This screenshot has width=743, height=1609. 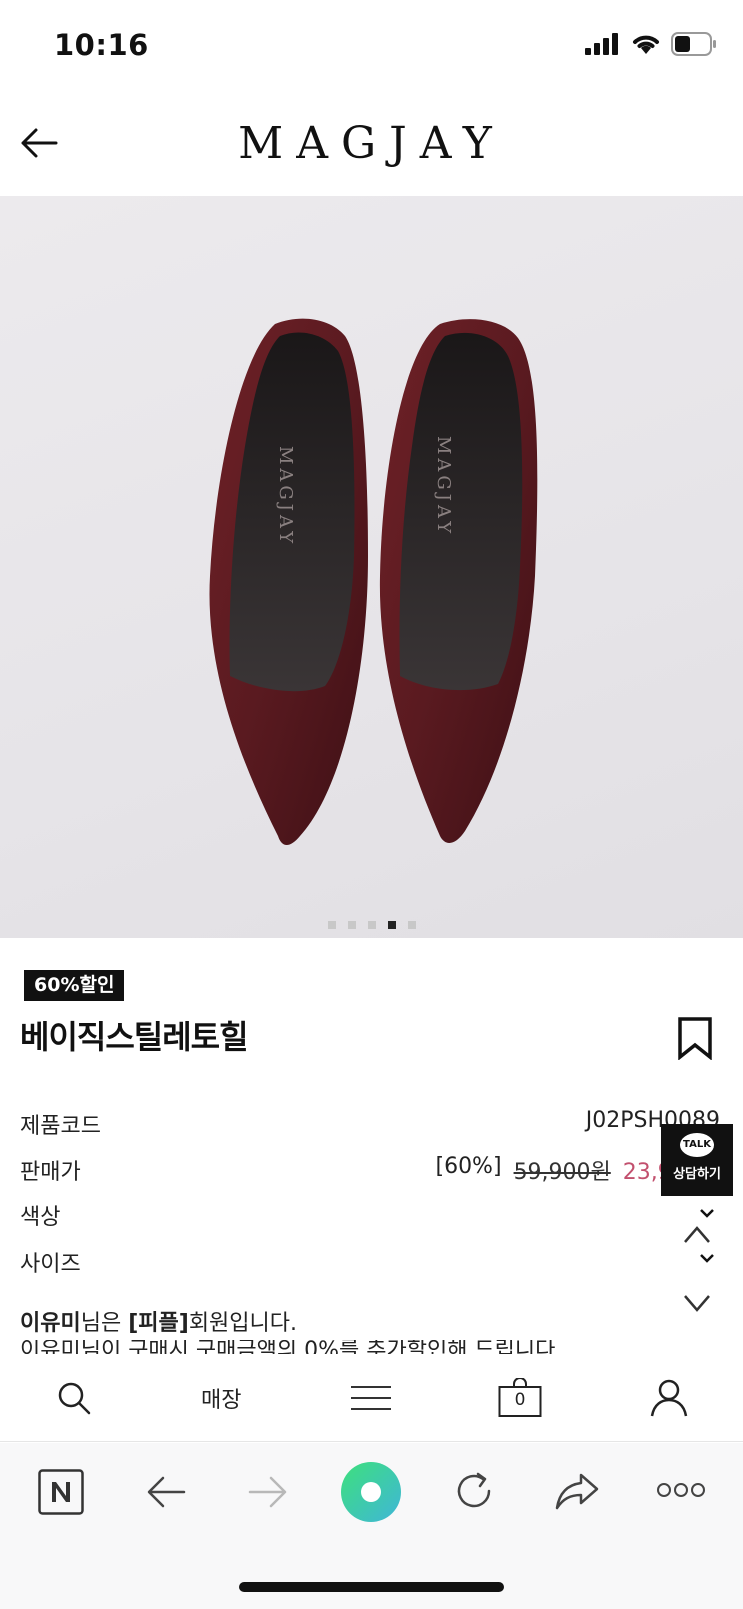 What do you see at coordinates (697, 1234) in the screenshot?
I see `scroll-up-icon` at bounding box center [697, 1234].